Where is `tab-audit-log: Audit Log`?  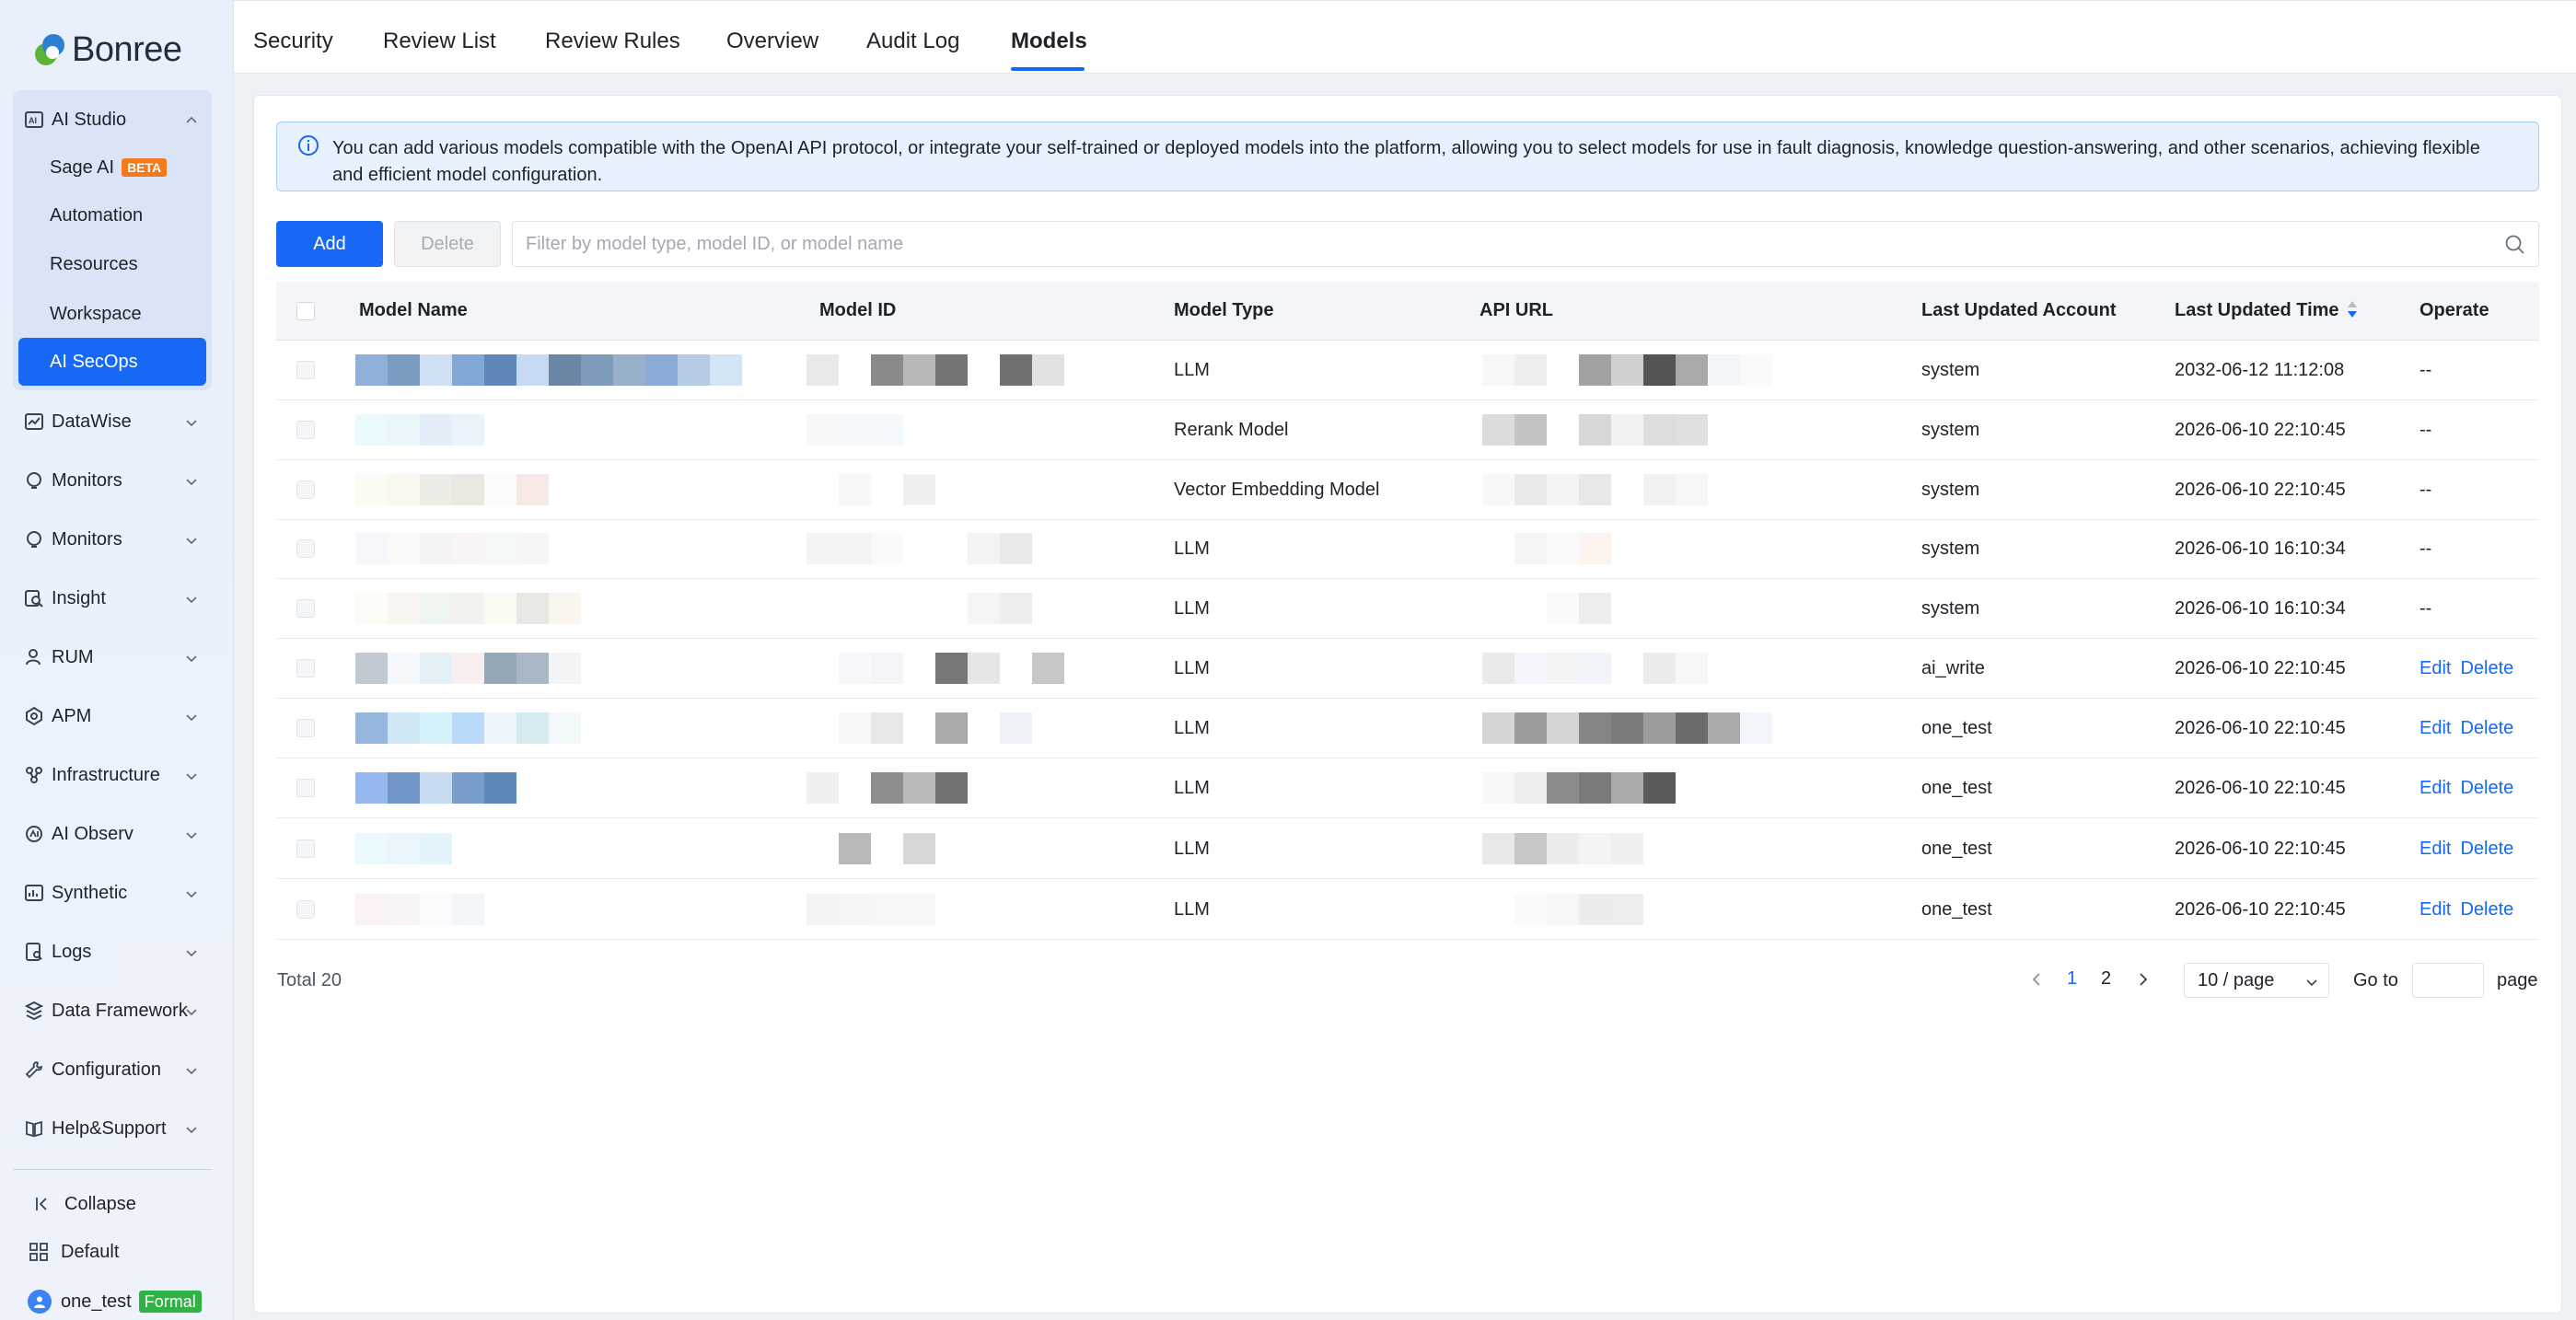 tab-audit-log: Audit Log is located at coordinates (912, 41).